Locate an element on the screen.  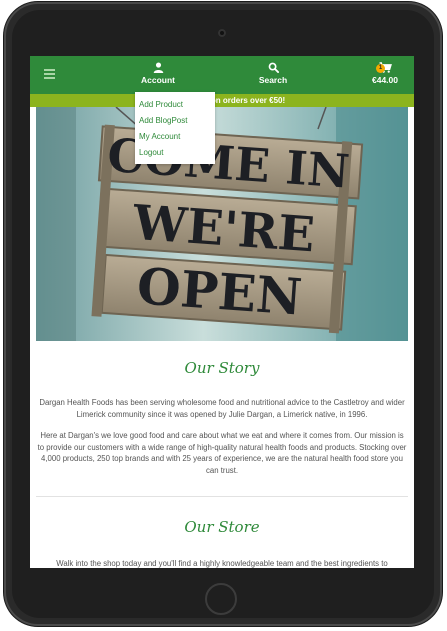
hamburger-menu-icon is located at coordinates (49, 74).